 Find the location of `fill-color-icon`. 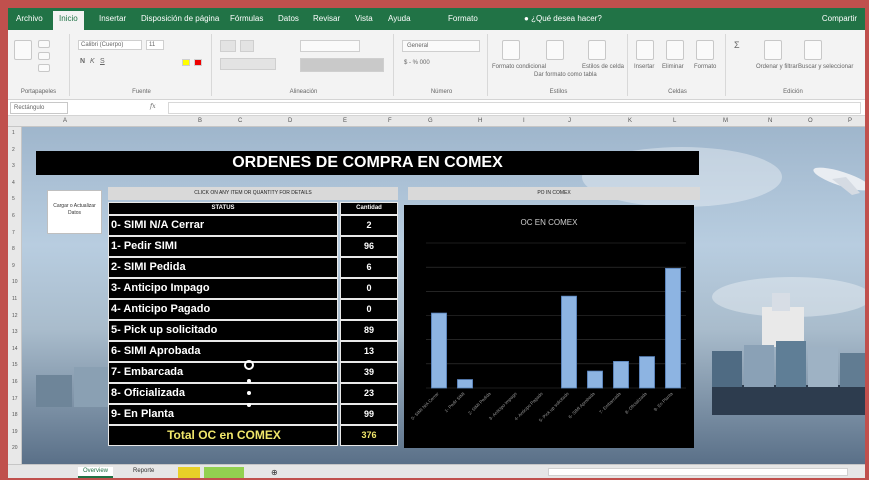

fill-color-icon is located at coordinates (186, 62).